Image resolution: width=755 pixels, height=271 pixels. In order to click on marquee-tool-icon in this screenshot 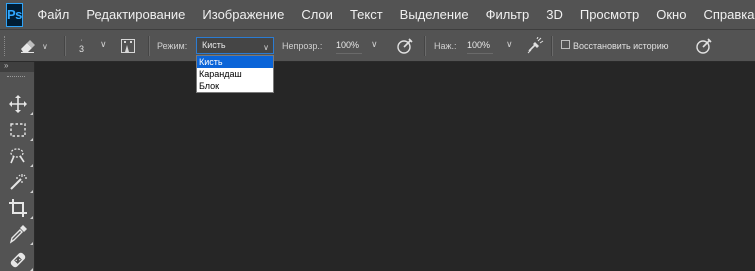, I will do `click(20, 131)`.